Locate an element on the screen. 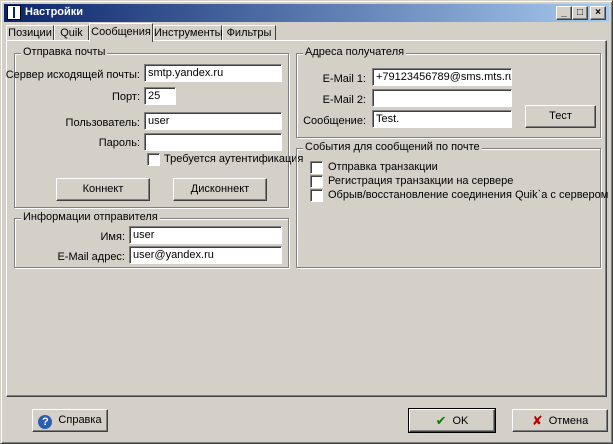 The height and width of the screenshot is (444, 613). event-checkbox-register-transaction is located at coordinates (316, 181).